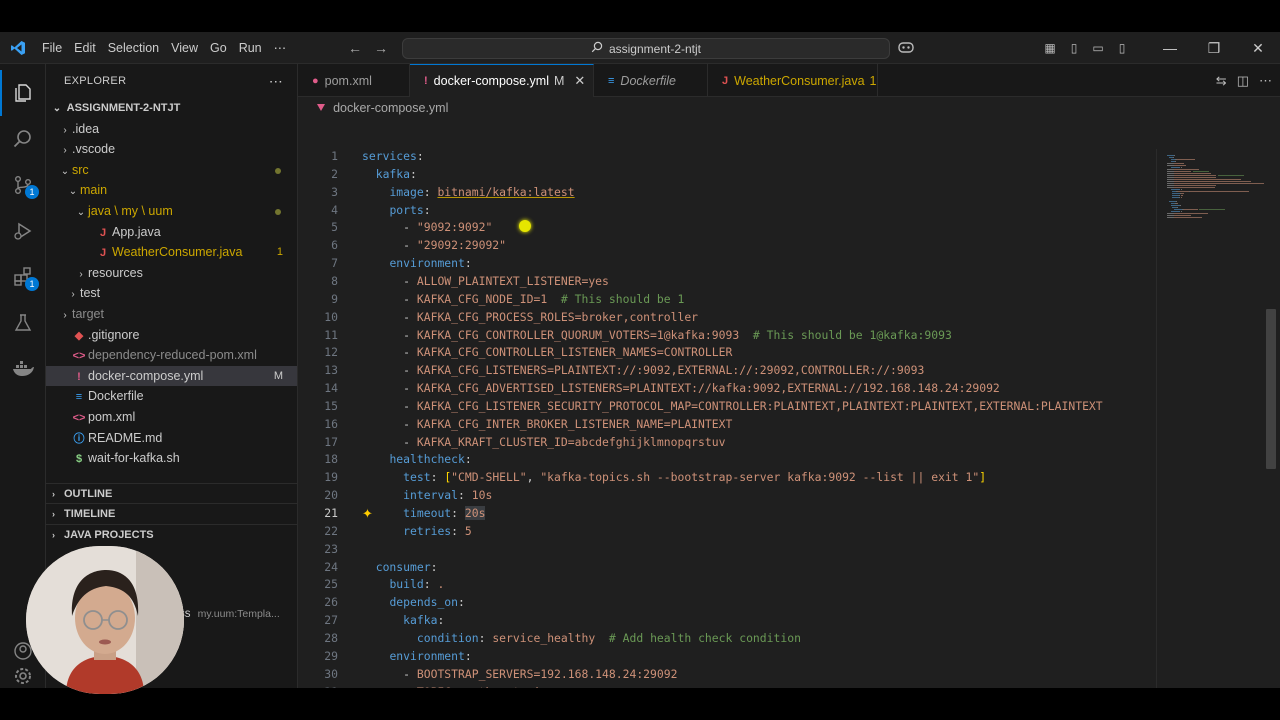 Image resolution: width=1280 pixels, height=720 pixels. I want to click on tree-folder: › test, so click(171, 293).